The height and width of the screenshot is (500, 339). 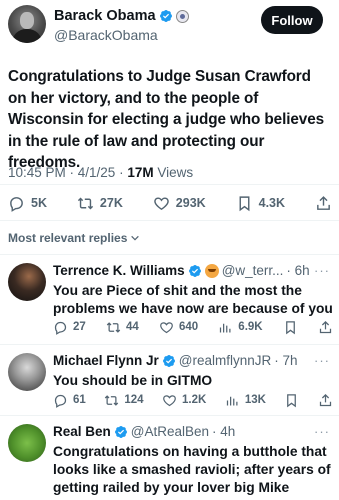 I want to click on like-button: 1.2K, so click(x=184, y=400).